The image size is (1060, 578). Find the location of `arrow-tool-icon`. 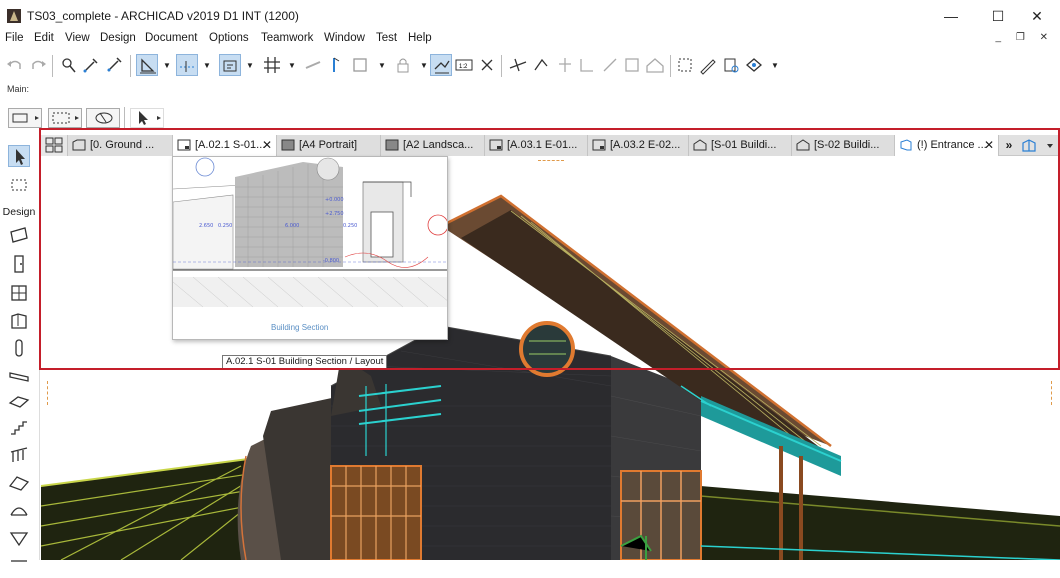

arrow-tool-icon is located at coordinates (19, 156).